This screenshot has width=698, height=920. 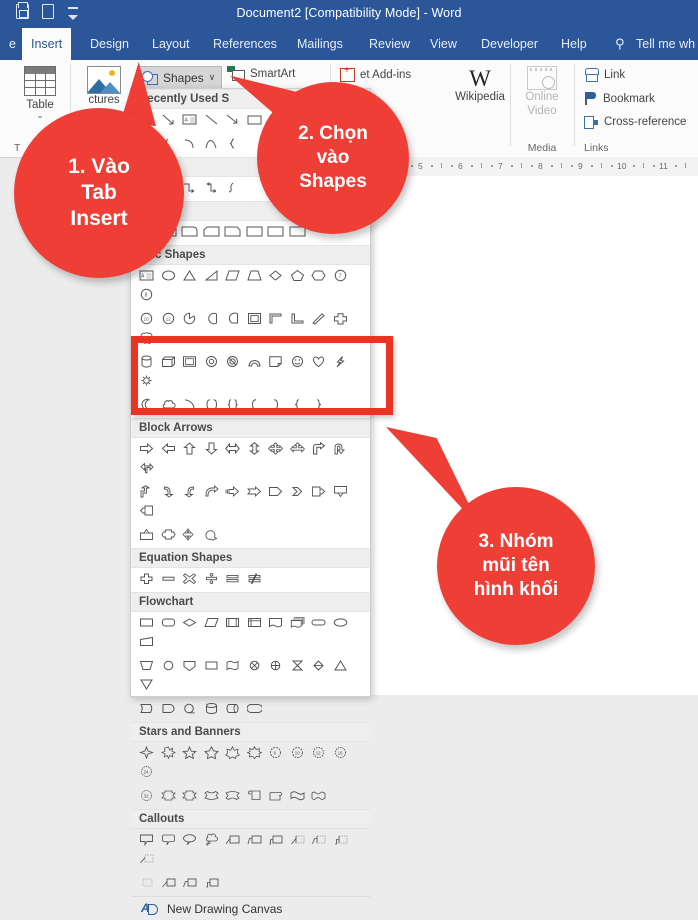 What do you see at coordinates (298, 666) in the screenshot?
I see `flowchart-collate` at bounding box center [298, 666].